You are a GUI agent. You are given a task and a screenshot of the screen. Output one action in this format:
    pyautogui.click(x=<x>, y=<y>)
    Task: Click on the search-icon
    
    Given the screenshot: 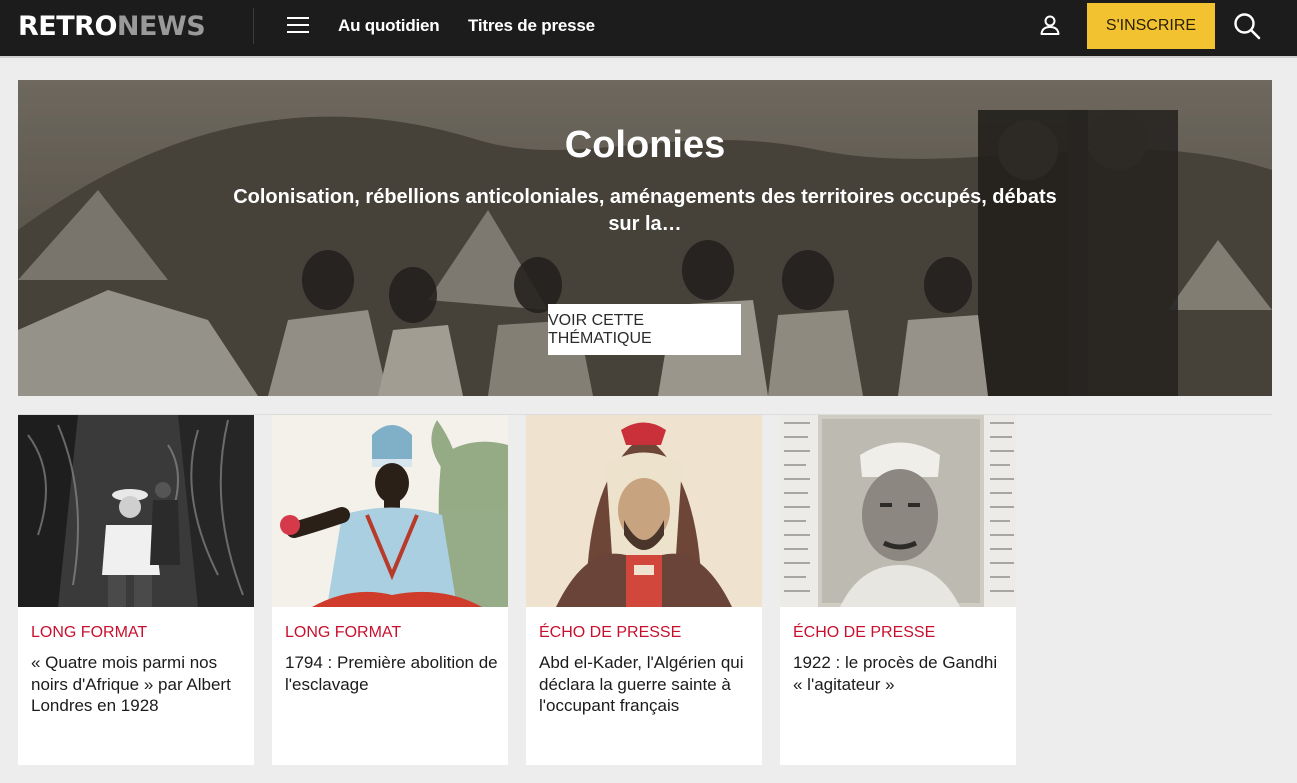 What is the action you would take?
    pyautogui.click(x=1247, y=26)
    